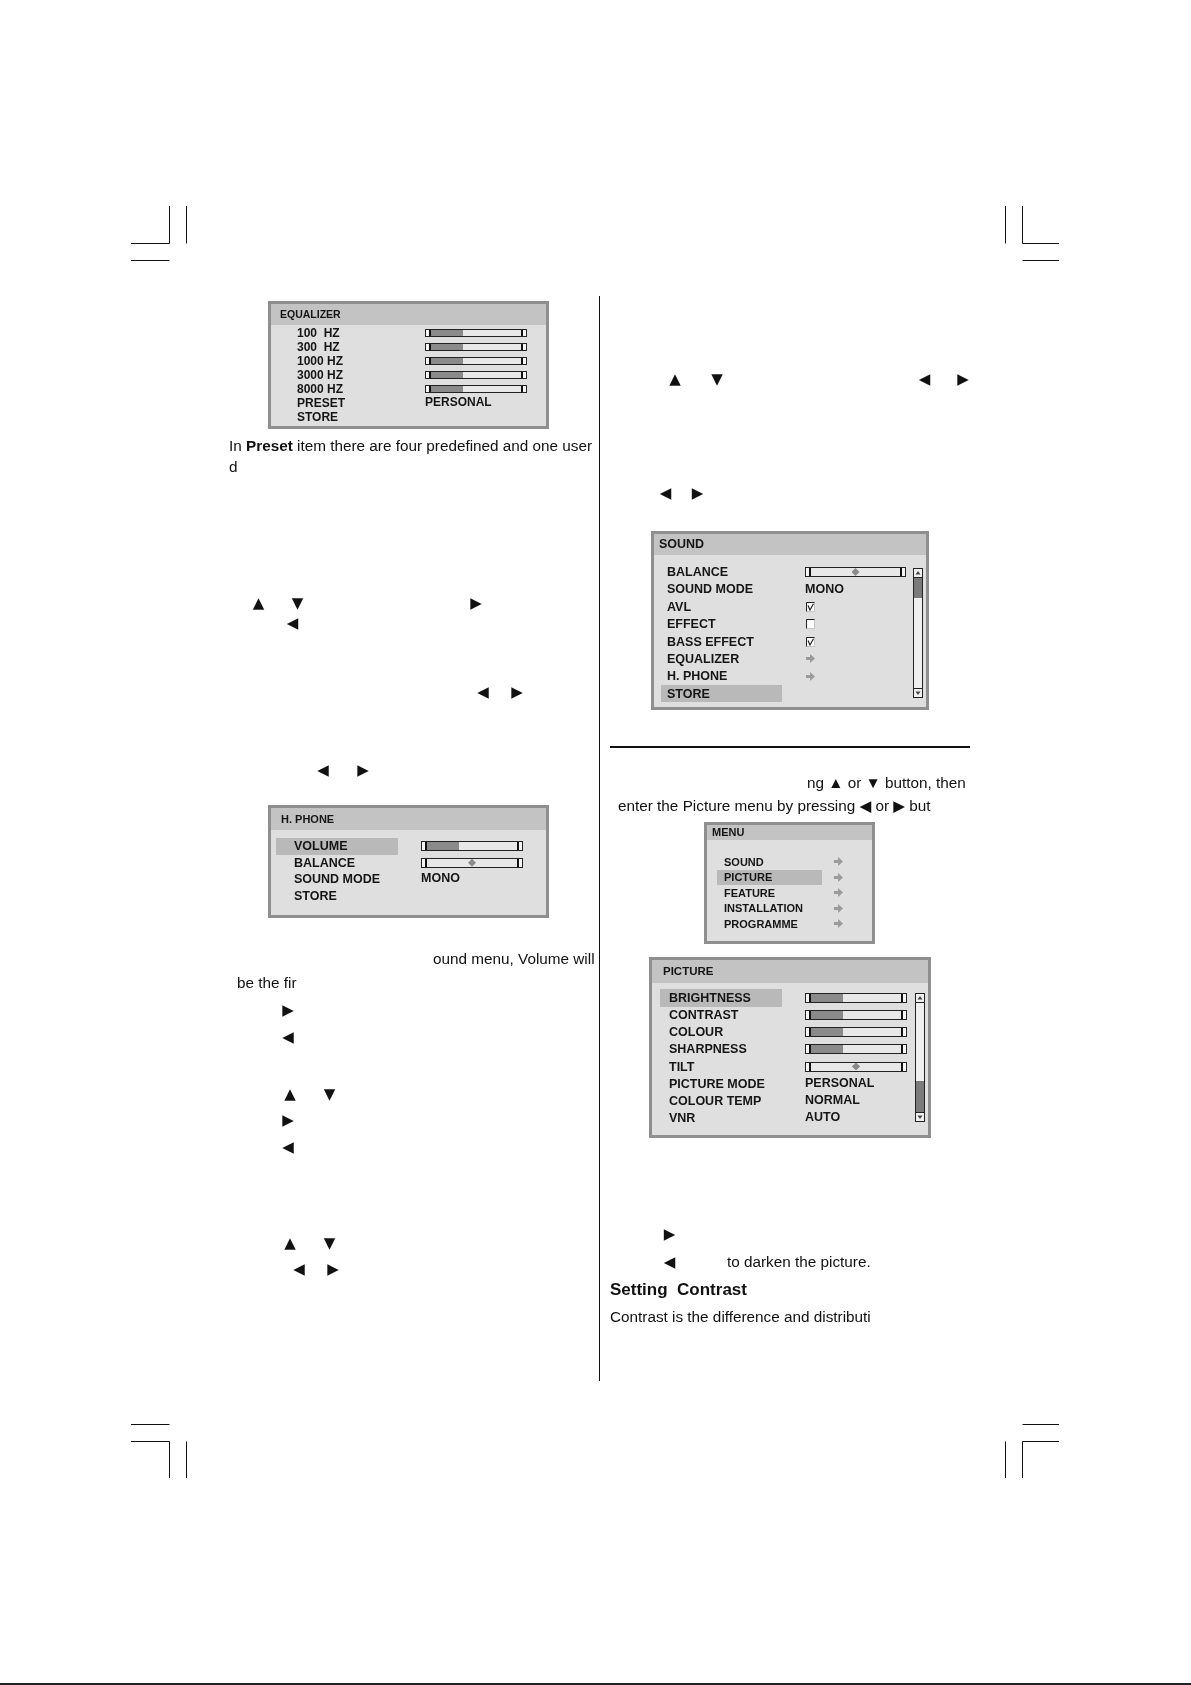 This screenshot has width=1191, height=1685. I want to click on menu-item: SOUND, so click(769, 862).